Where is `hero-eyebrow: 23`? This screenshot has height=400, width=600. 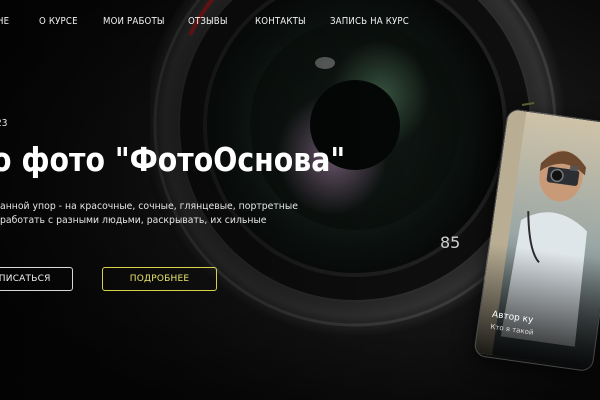
hero-eyebrow: 23 is located at coordinates (4, 123).